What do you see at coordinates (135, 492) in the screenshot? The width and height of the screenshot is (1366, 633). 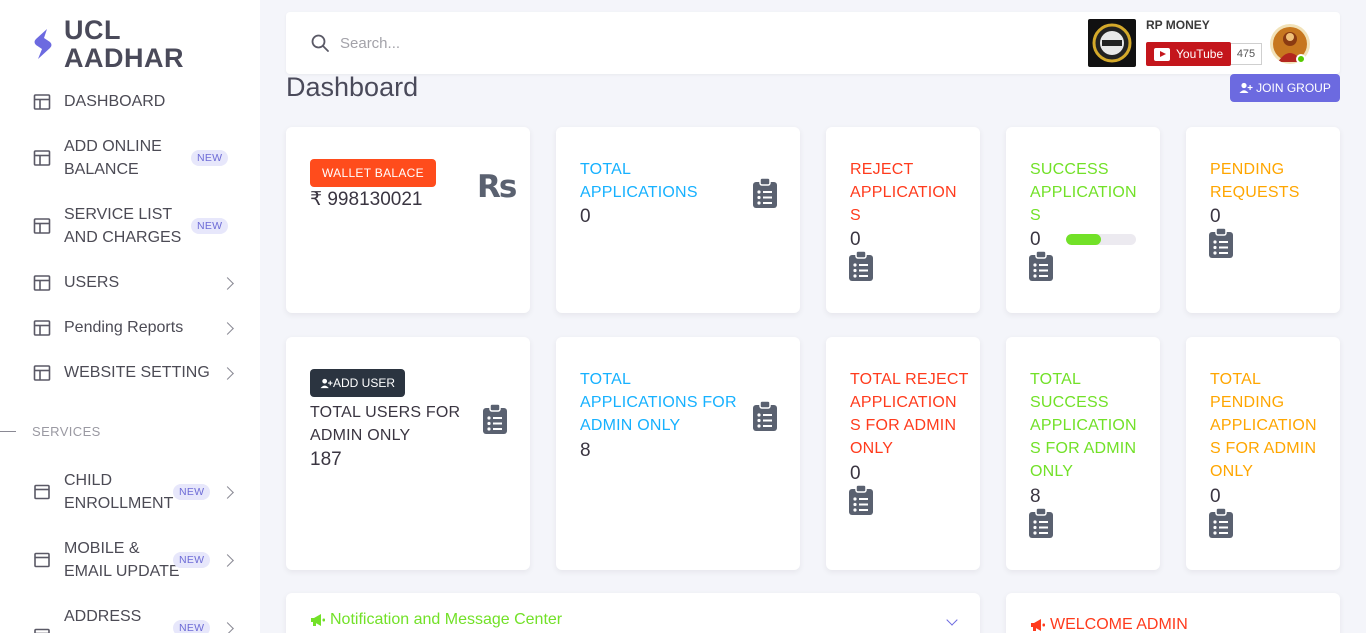 I see `sidebar-item-child-enrollment: CHILD ENROLLMENT NEW` at bounding box center [135, 492].